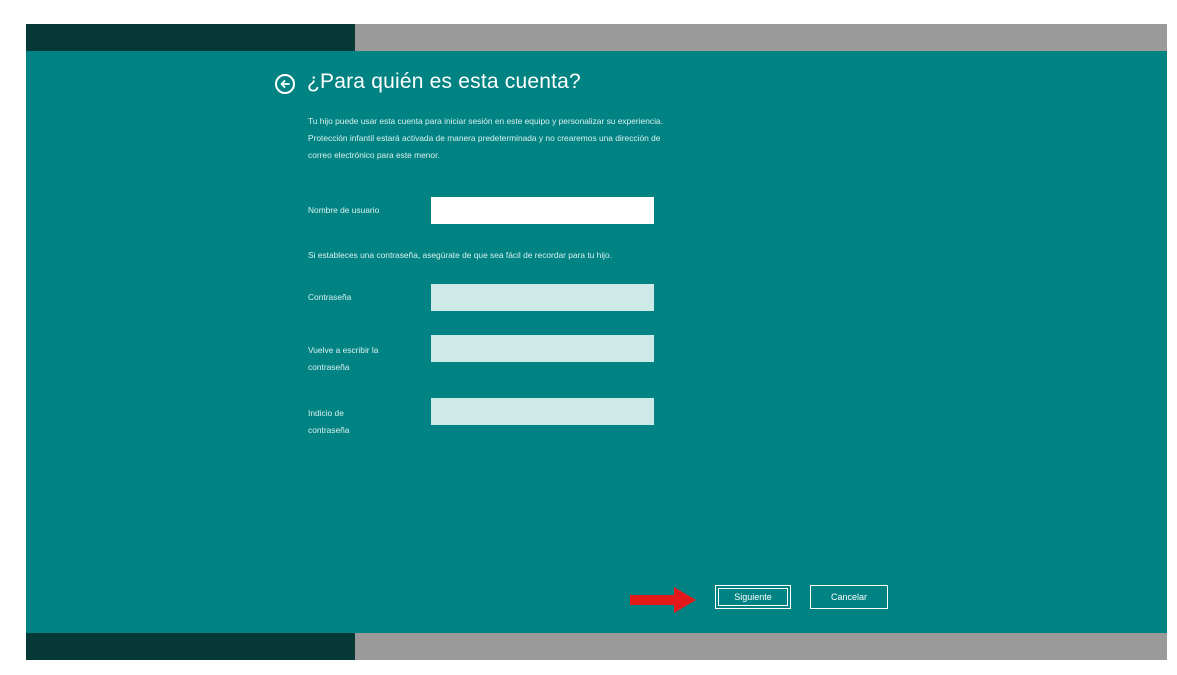 The height and width of the screenshot is (675, 1177). Describe the element at coordinates (761, 646) in the screenshot. I see `bottom-bar-light-segment` at that location.